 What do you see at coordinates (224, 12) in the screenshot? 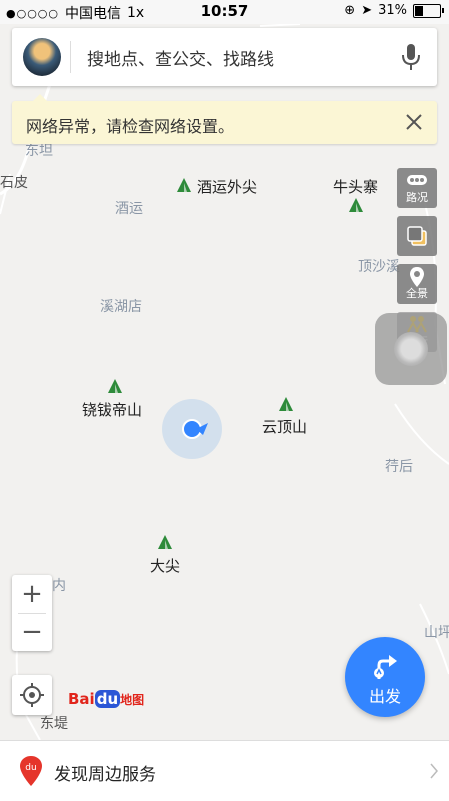
I see `status-bar: ●○○○○ 中国电信 1x 10:57 ⊕ ➤ 31%` at bounding box center [224, 12].